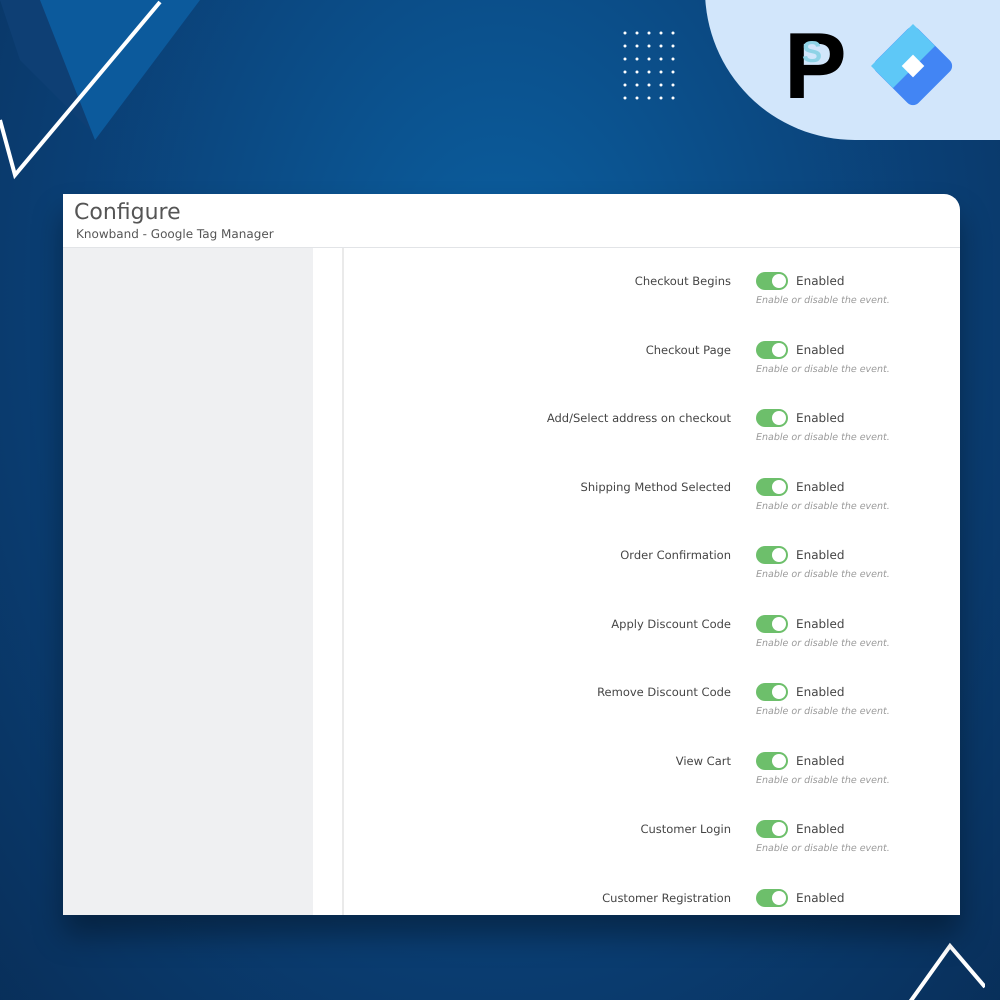 This screenshot has width=1000, height=1000. What do you see at coordinates (128, 213) in the screenshot?
I see `page-title: Configure` at bounding box center [128, 213].